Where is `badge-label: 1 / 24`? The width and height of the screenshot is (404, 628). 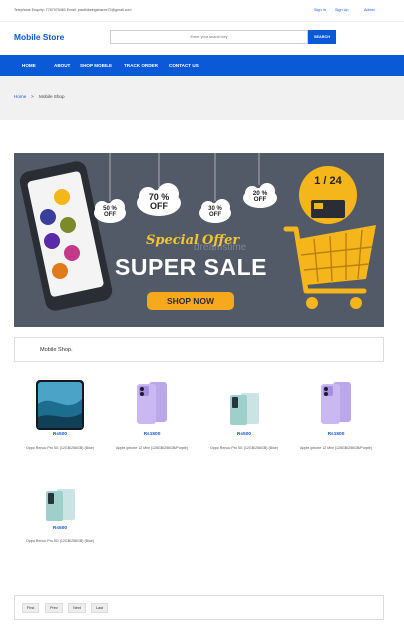 badge-label: 1 / 24 is located at coordinates (328, 181).